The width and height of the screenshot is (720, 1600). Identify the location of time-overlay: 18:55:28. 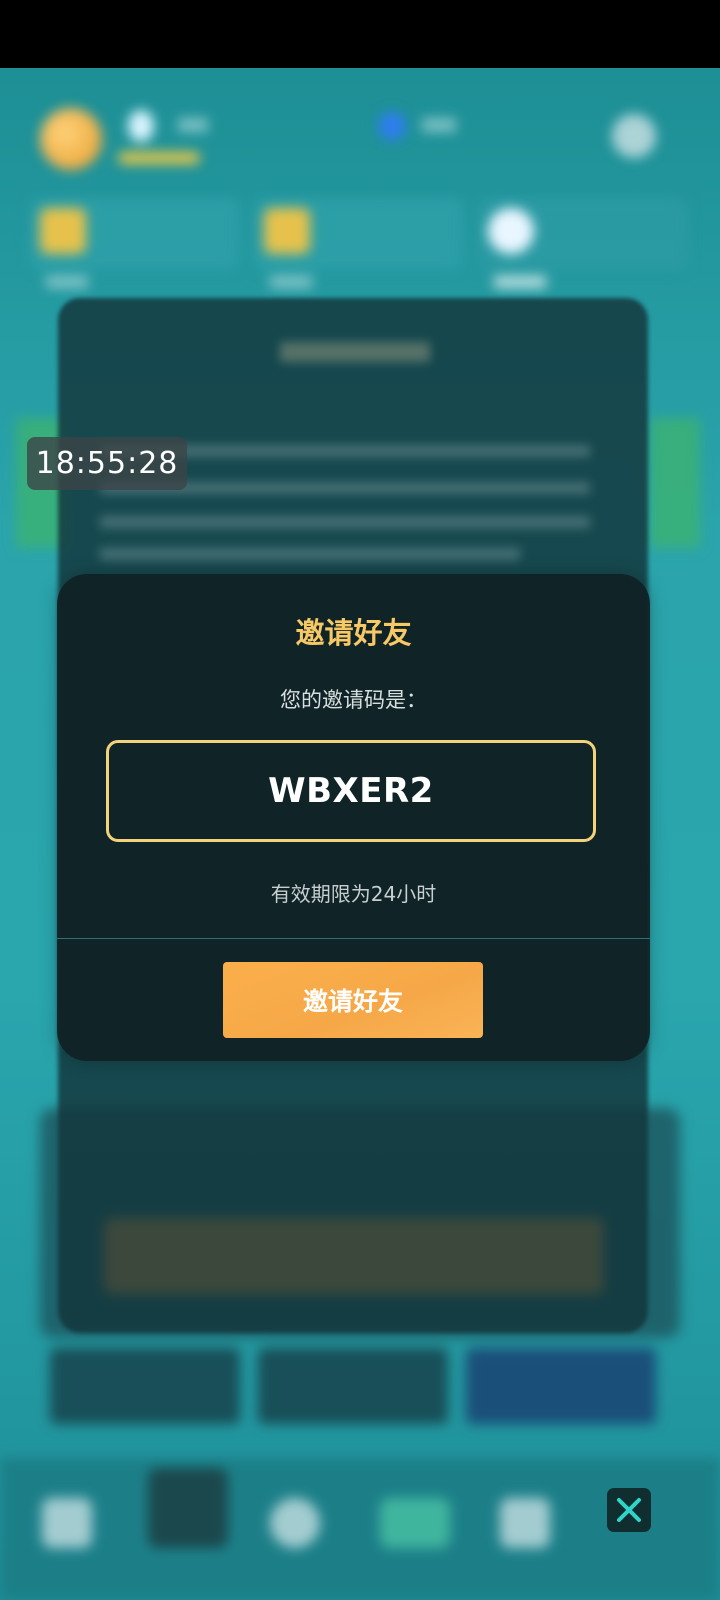
(107, 463).